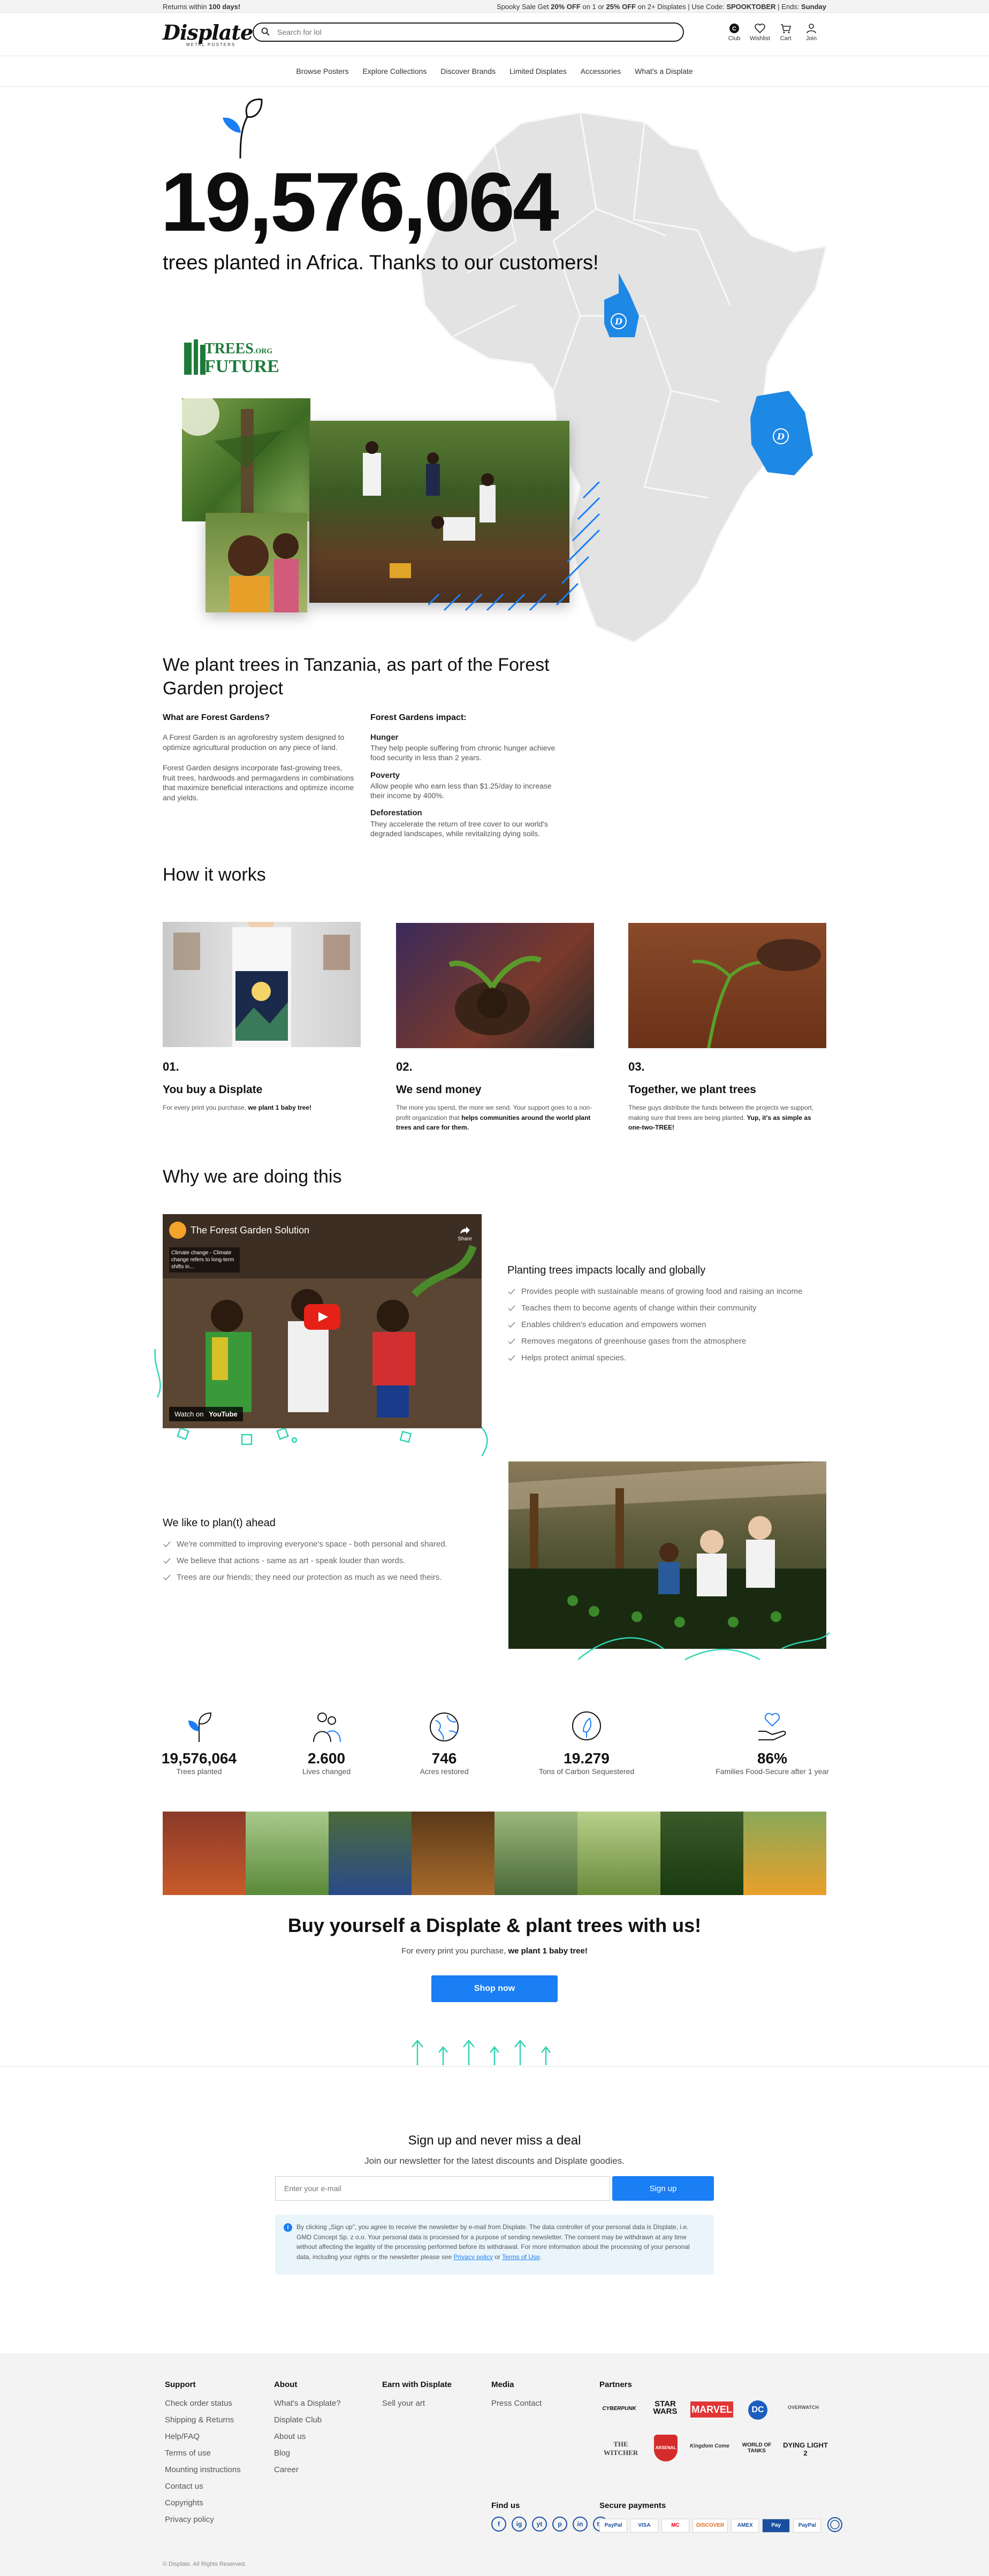 This screenshot has width=989, height=2576. Describe the element at coordinates (619, 2409) in the screenshot. I see `partner-cyberpunk-logo: CYBERPUNK` at that location.